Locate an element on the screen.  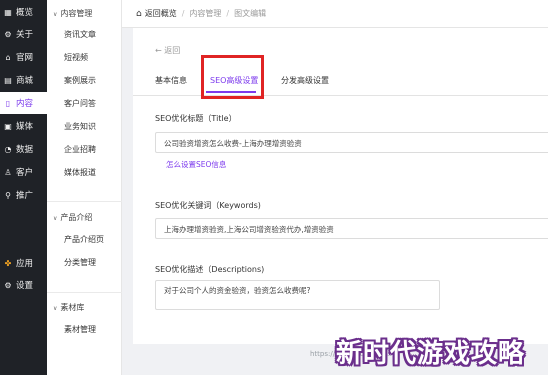
user-icon: ♙ is located at coordinates (8, 172).